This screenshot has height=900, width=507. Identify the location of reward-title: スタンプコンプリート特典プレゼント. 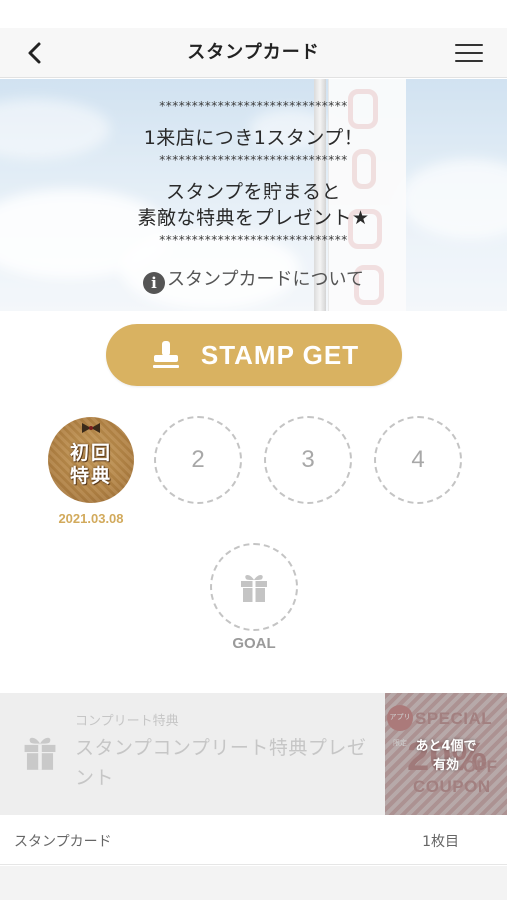
(221, 763).